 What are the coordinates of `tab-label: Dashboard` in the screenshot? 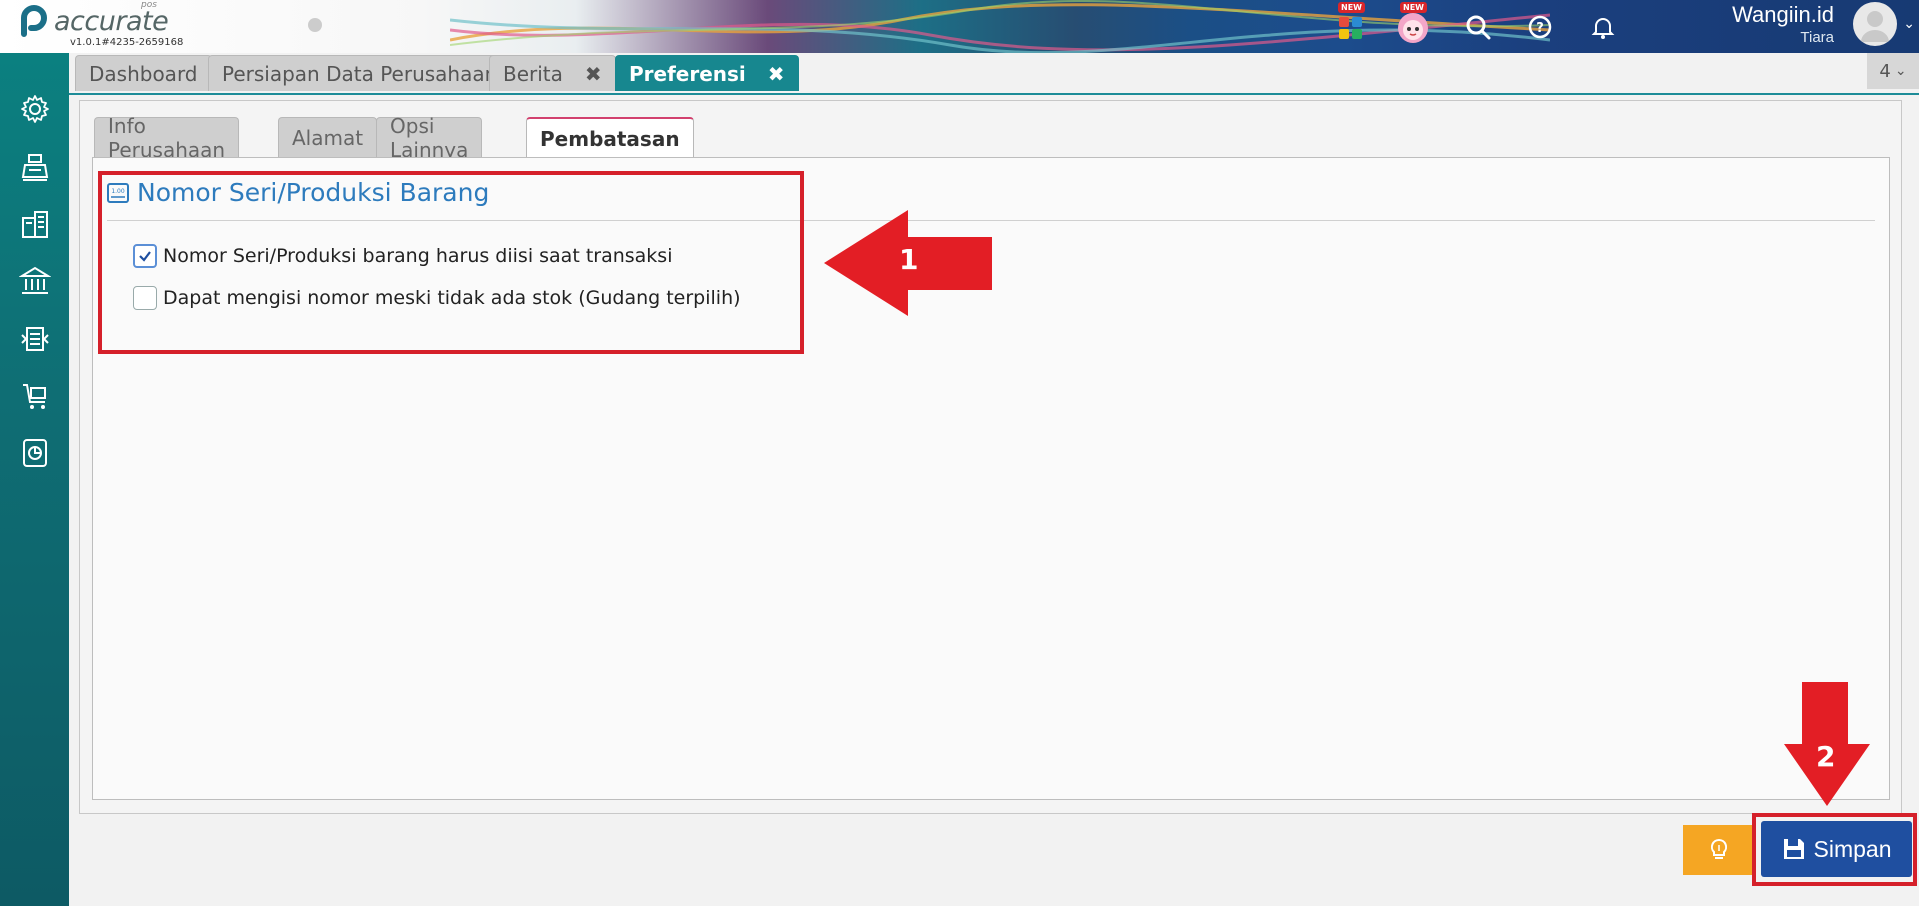 It's located at (143, 73).